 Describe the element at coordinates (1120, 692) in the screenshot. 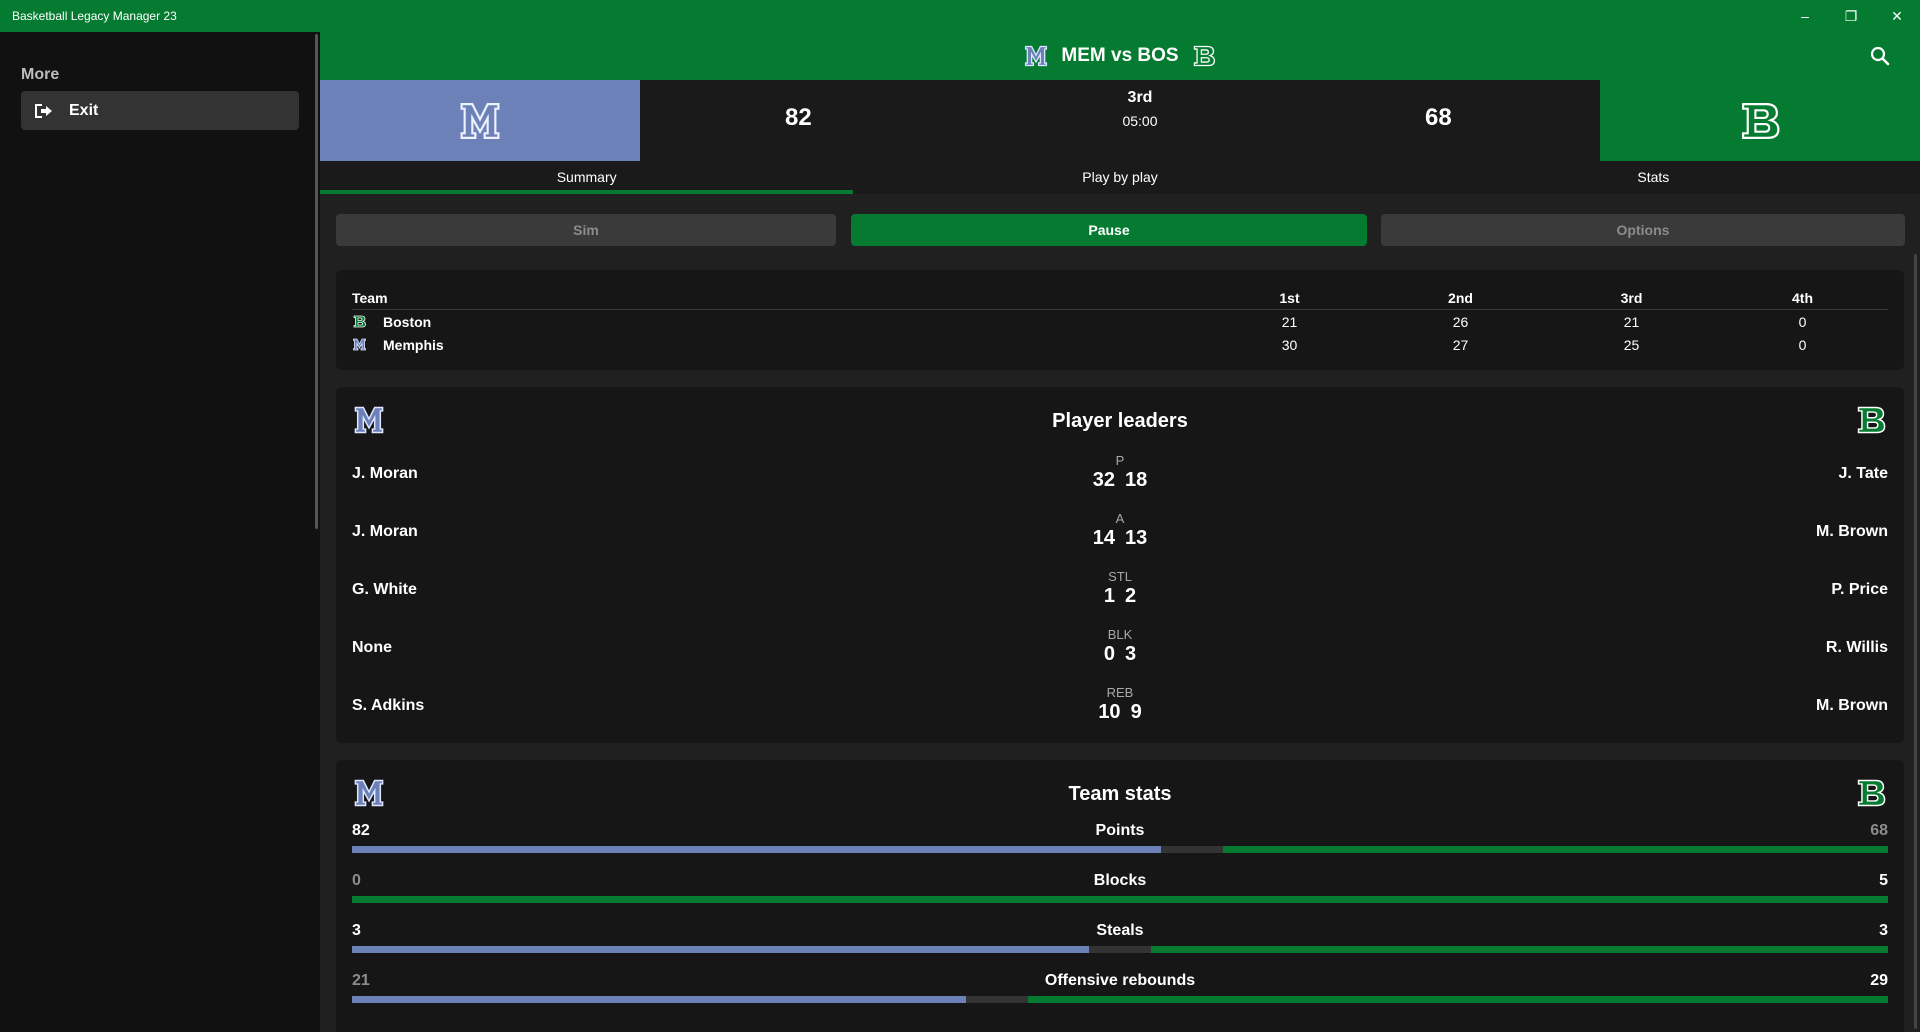

I see `stat-label: REB` at that location.